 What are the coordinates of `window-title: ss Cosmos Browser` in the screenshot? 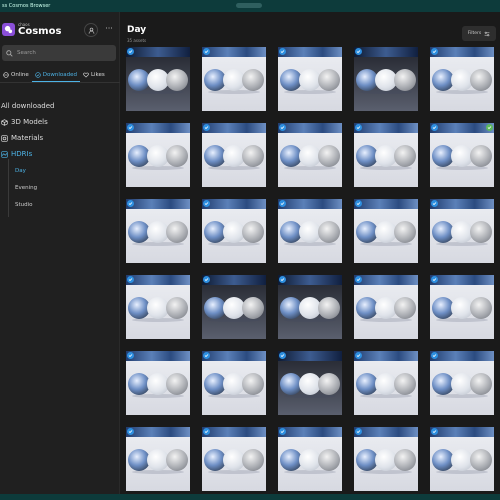 It's located at (26, 6).